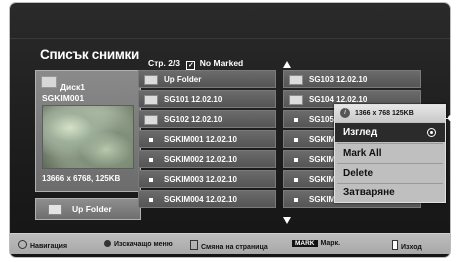 This screenshot has width=458, height=262. I want to click on up-folder-button: Up Folder, so click(88, 209).